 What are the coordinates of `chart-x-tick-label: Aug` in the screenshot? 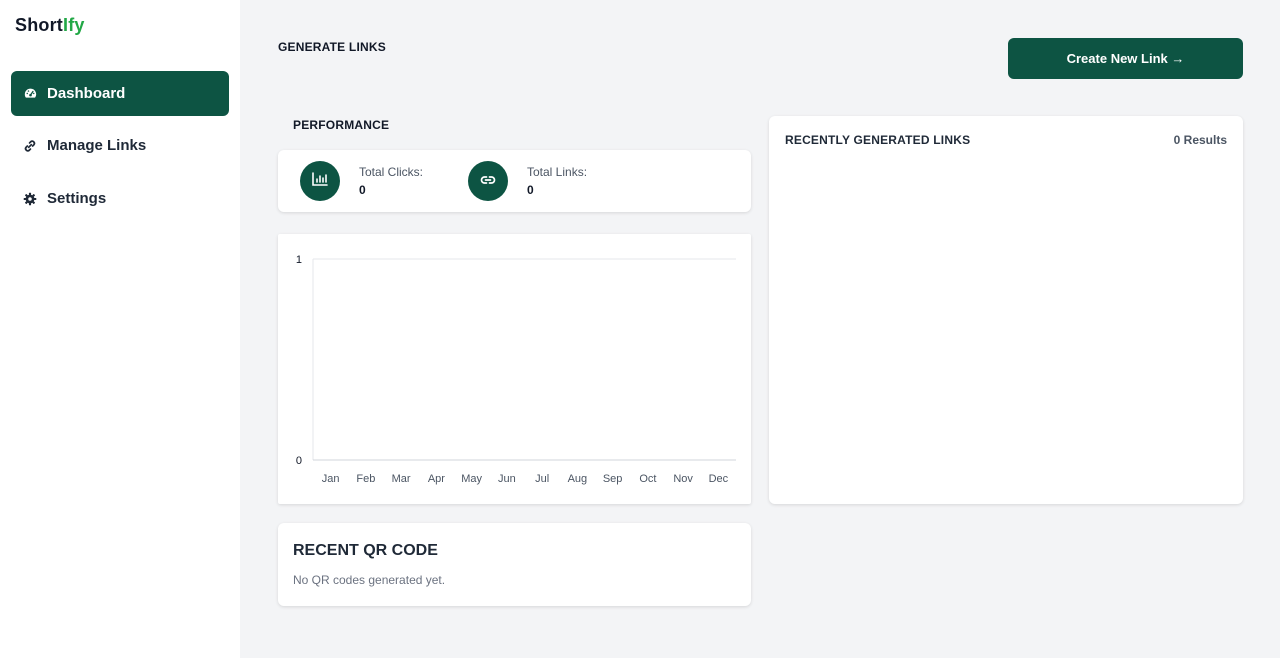 It's located at (578, 479).